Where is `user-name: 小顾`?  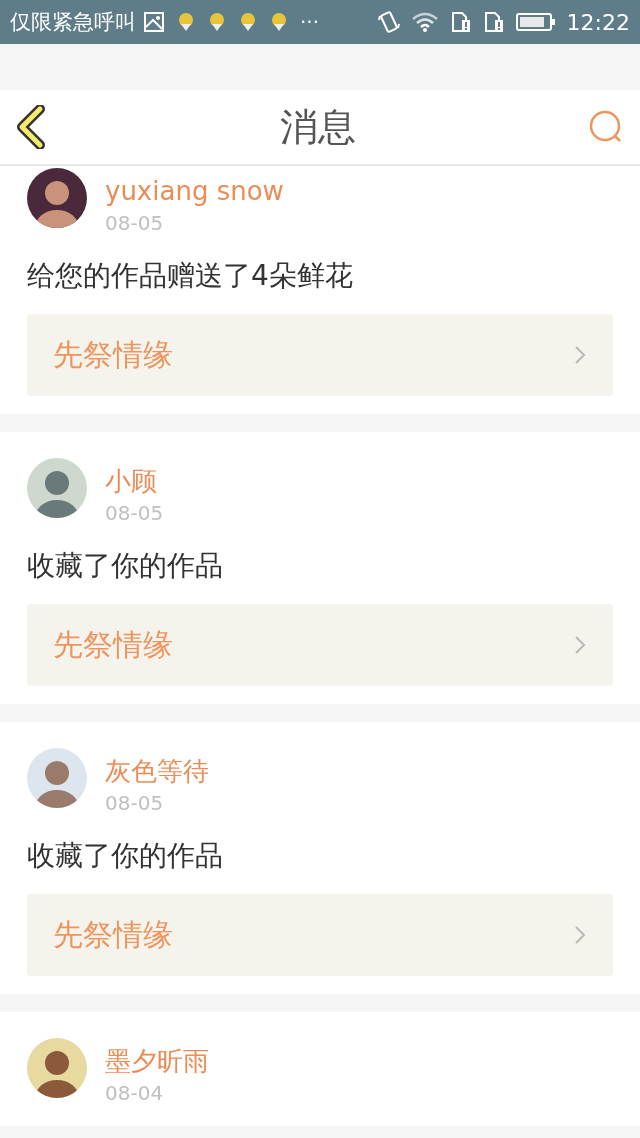
user-name: 小顾 is located at coordinates (134, 481).